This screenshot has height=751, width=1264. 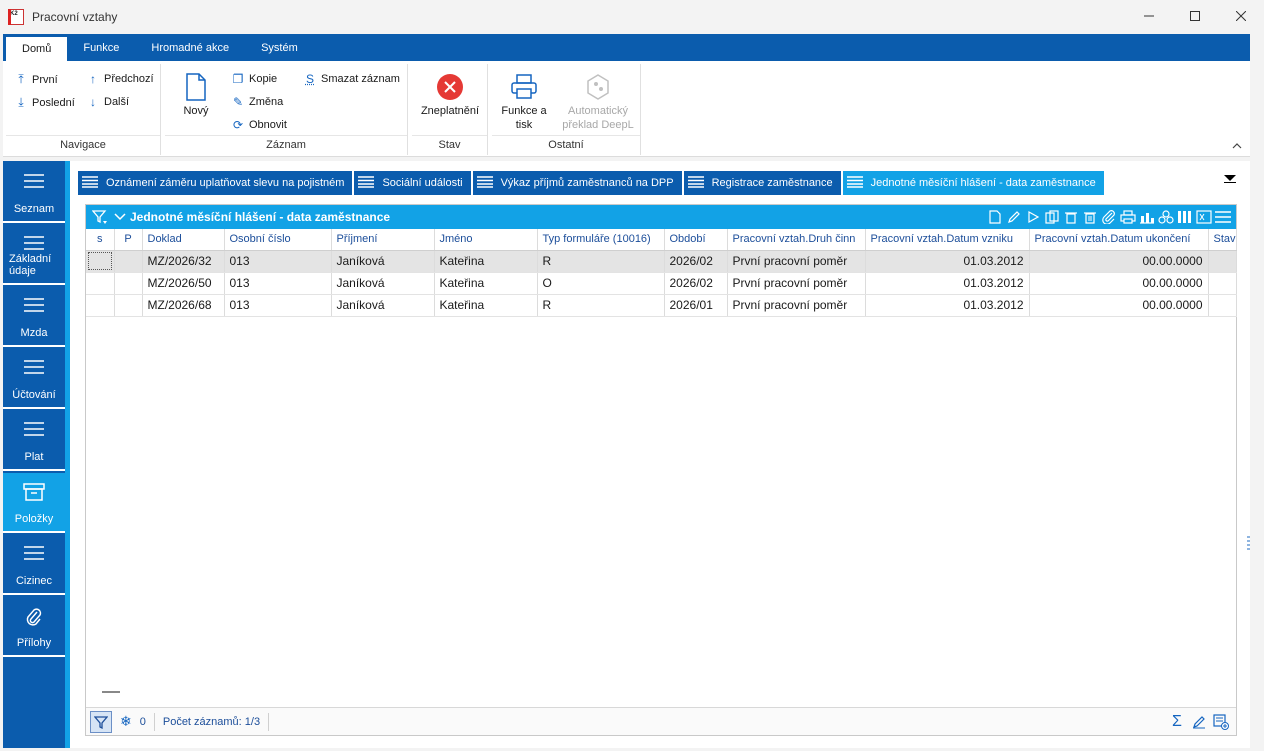 I want to click on column-header-prijmeni: Příjmení, so click(x=383, y=240).